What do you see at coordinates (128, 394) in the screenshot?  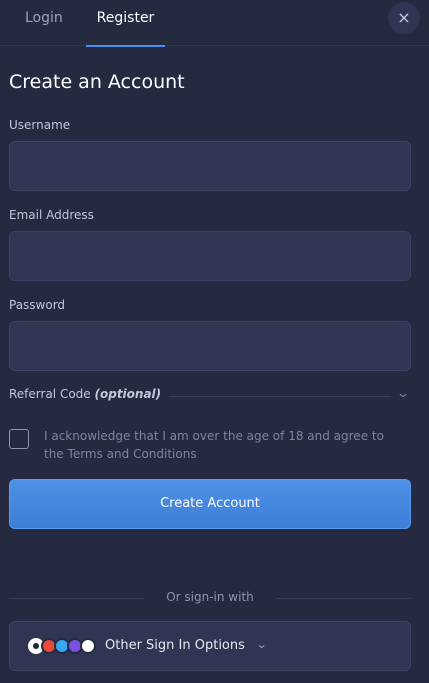 I see `referral-optional-tag: (optional)` at bounding box center [128, 394].